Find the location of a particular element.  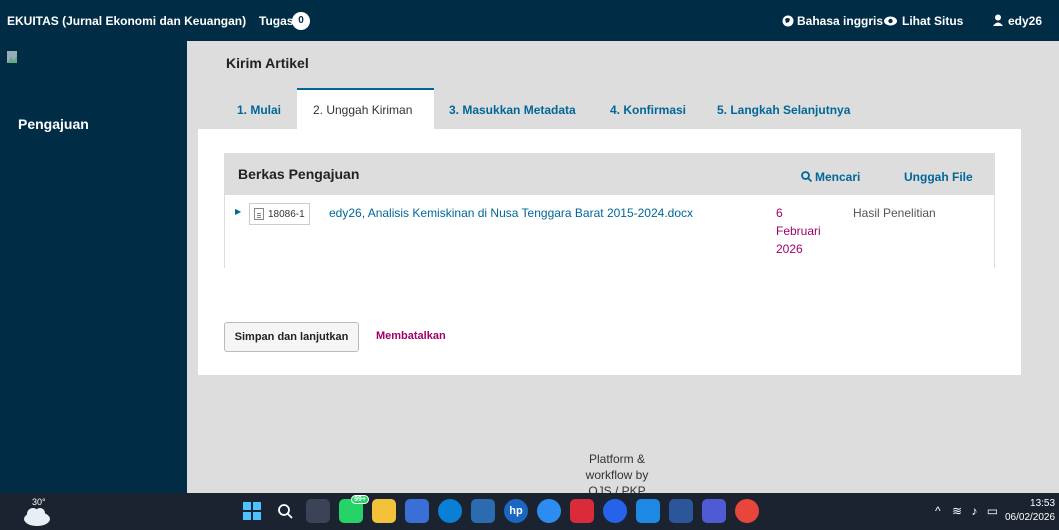

file-id: 18086-1 is located at coordinates (286, 214).